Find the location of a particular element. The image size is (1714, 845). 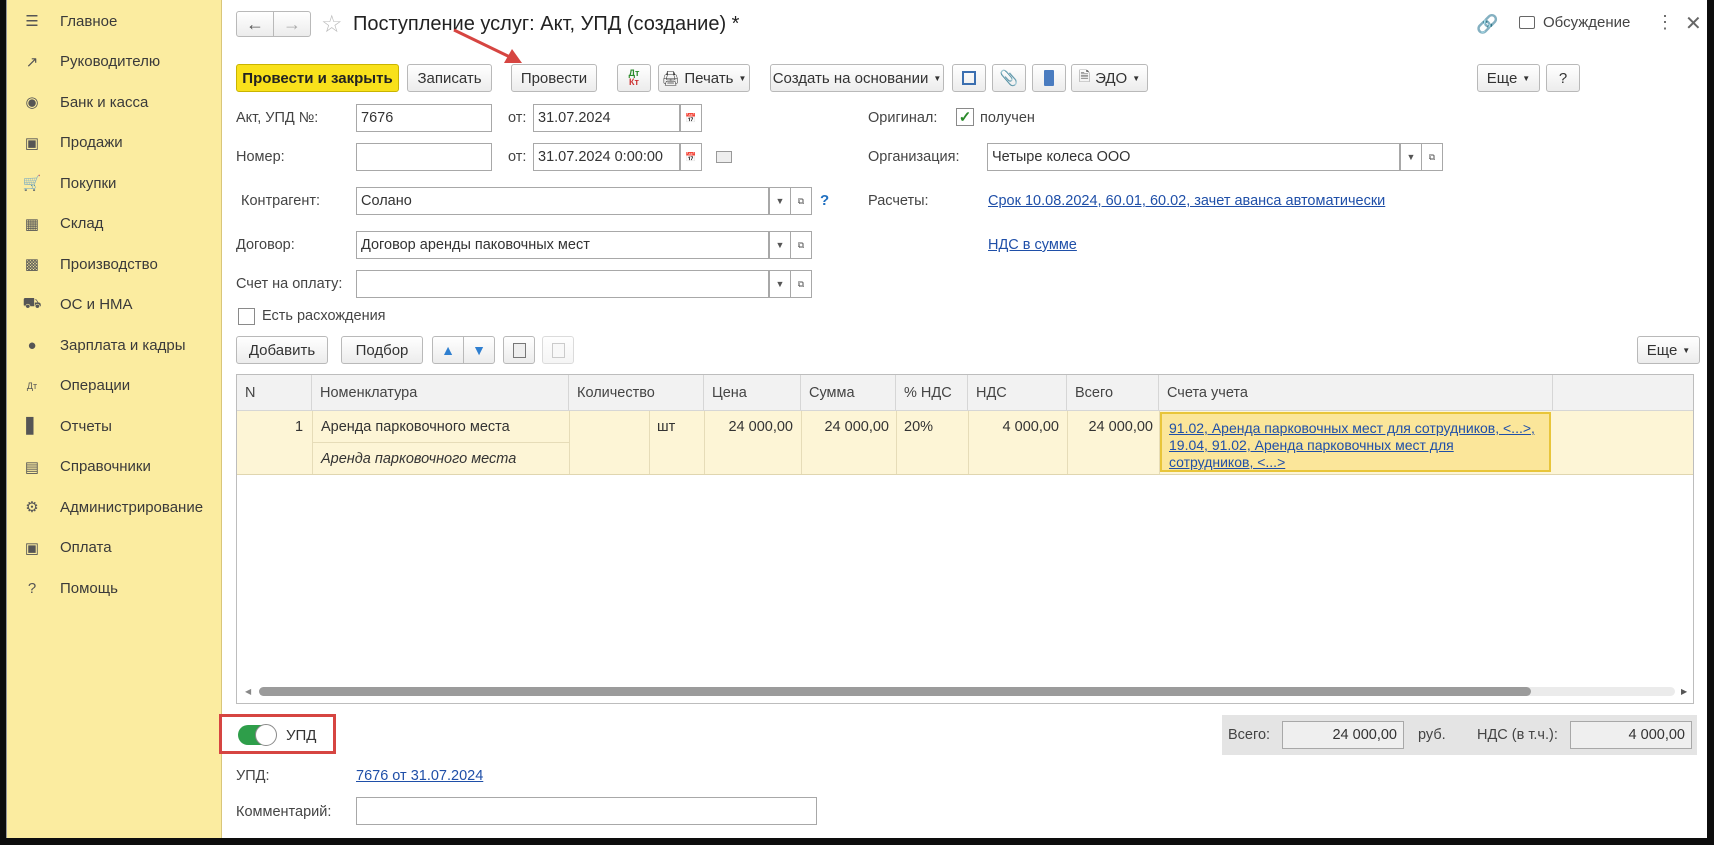

column-header-price: Цена is located at coordinates (752, 393).